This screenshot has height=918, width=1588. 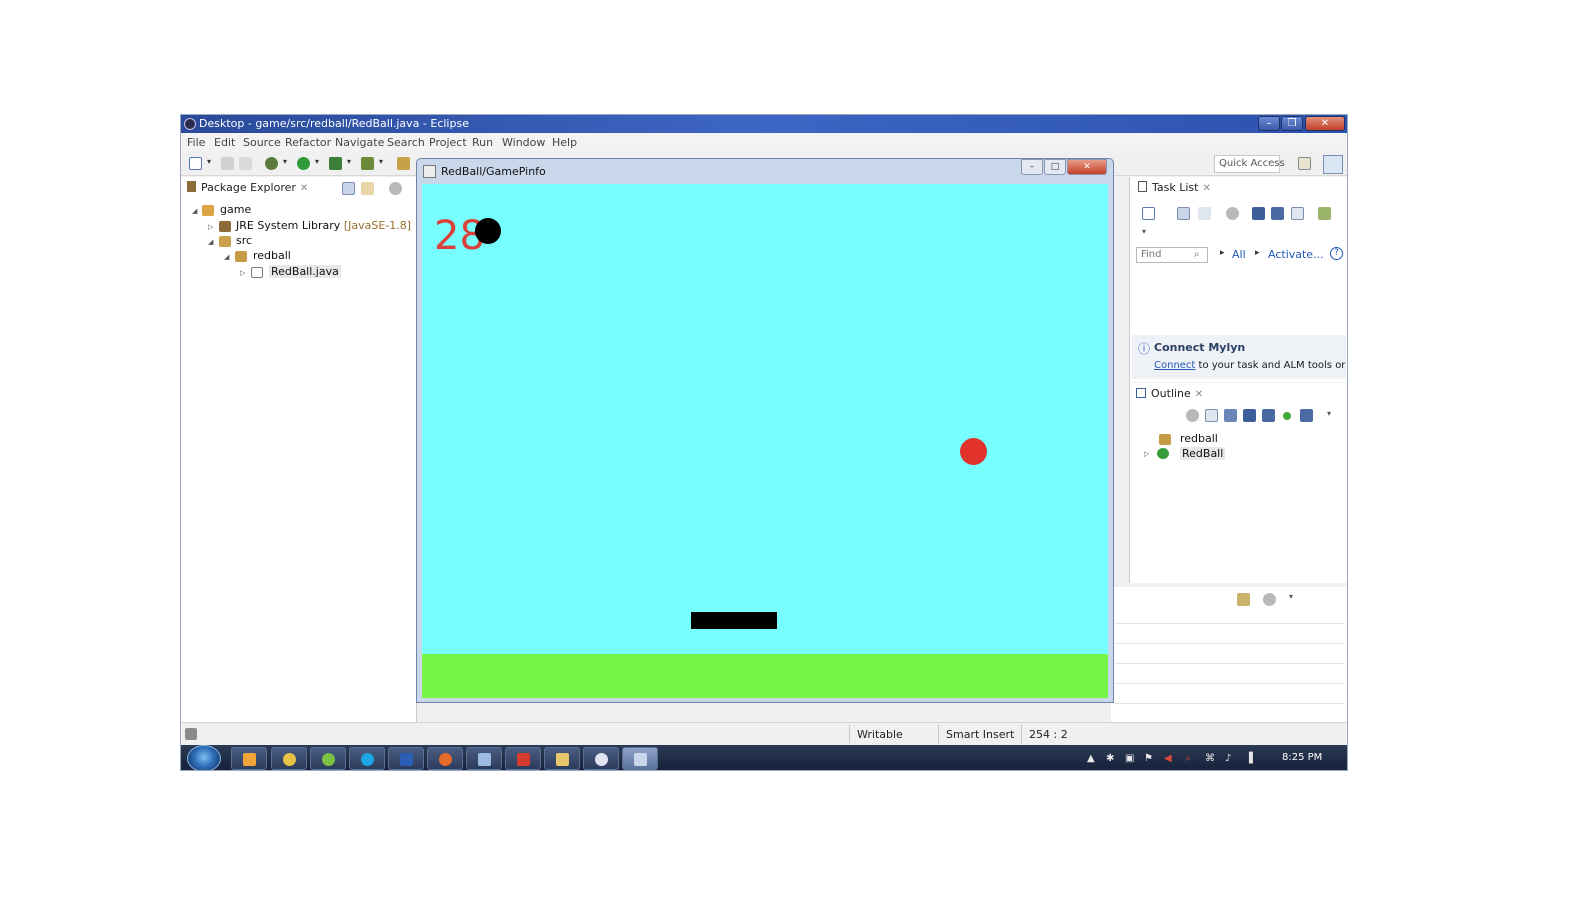 What do you see at coordinates (562, 758) in the screenshot?
I see `taskbar-folder` at bounding box center [562, 758].